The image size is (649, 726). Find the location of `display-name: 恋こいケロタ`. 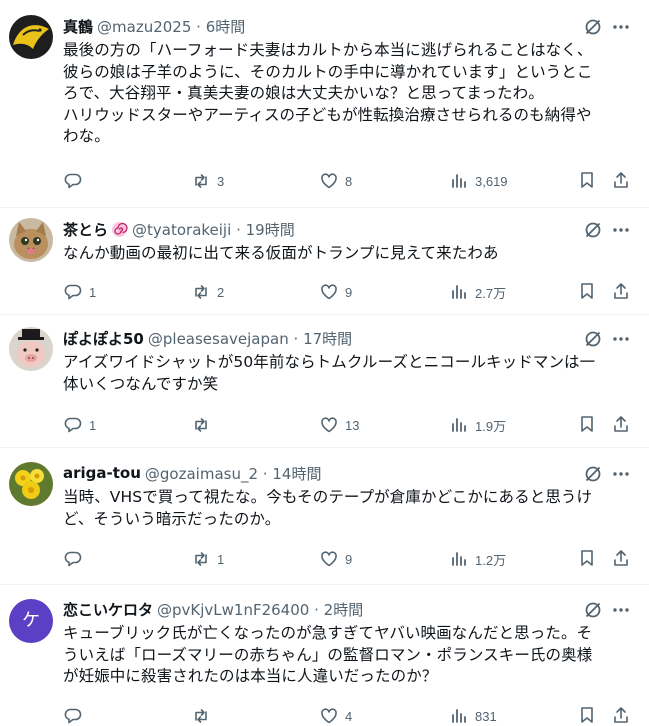

display-name: 恋こいケロタ is located at coordinates (108, 609).